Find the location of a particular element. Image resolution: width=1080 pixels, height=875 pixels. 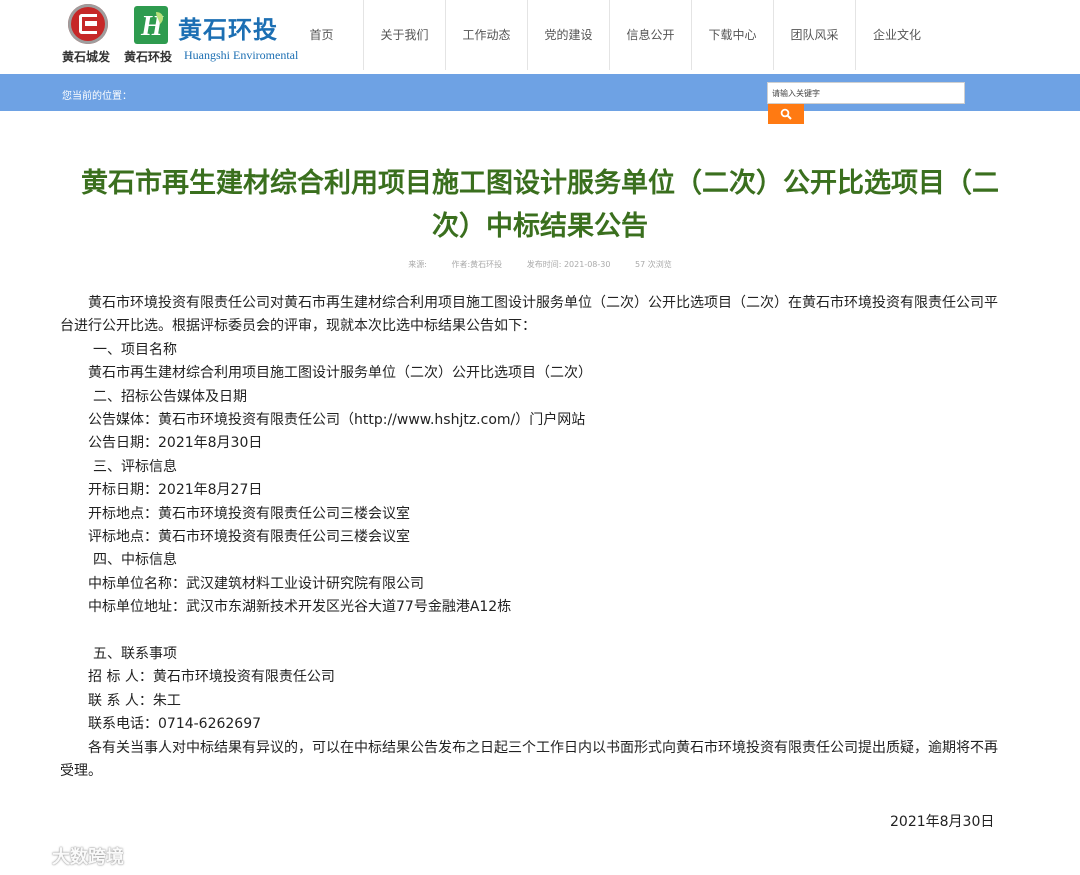

watermark: 大数跨境 is located at coordinates (66, 855).